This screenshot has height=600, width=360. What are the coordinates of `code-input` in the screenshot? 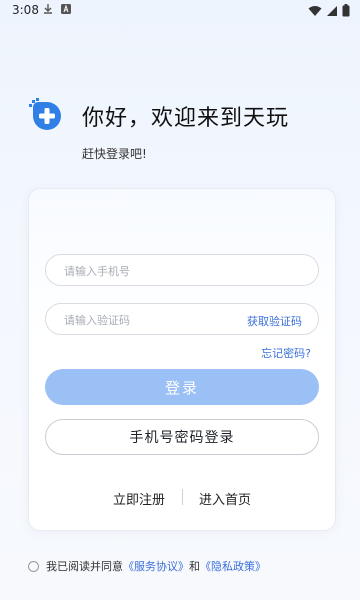 It's located at (149, 320).